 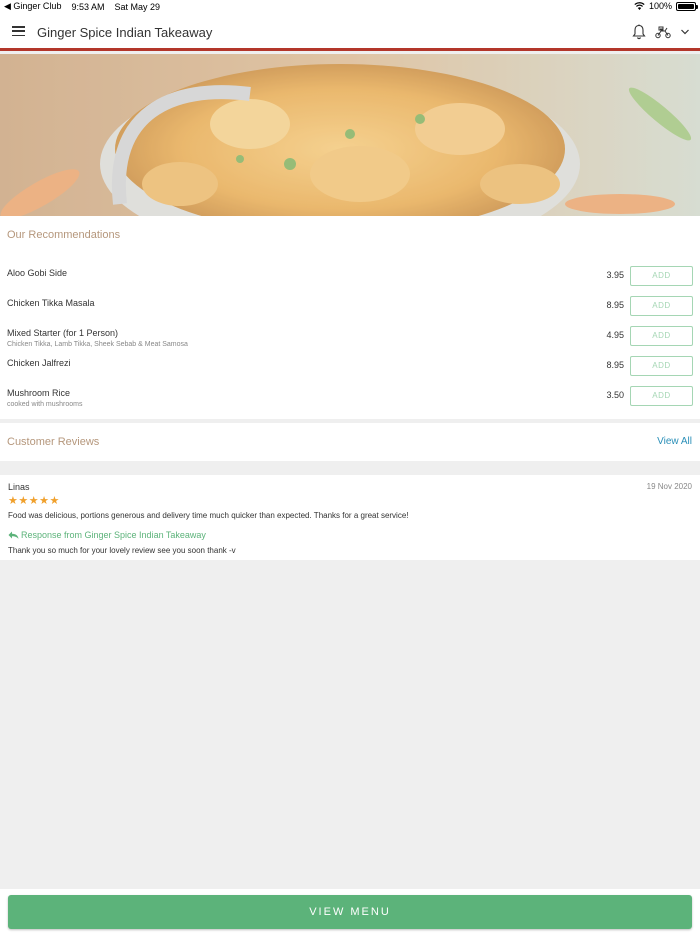 I want to click on status-bar: ◀ Ginger Club 9:53 AM Sat May 29 100%, so click(x=350, y=6).